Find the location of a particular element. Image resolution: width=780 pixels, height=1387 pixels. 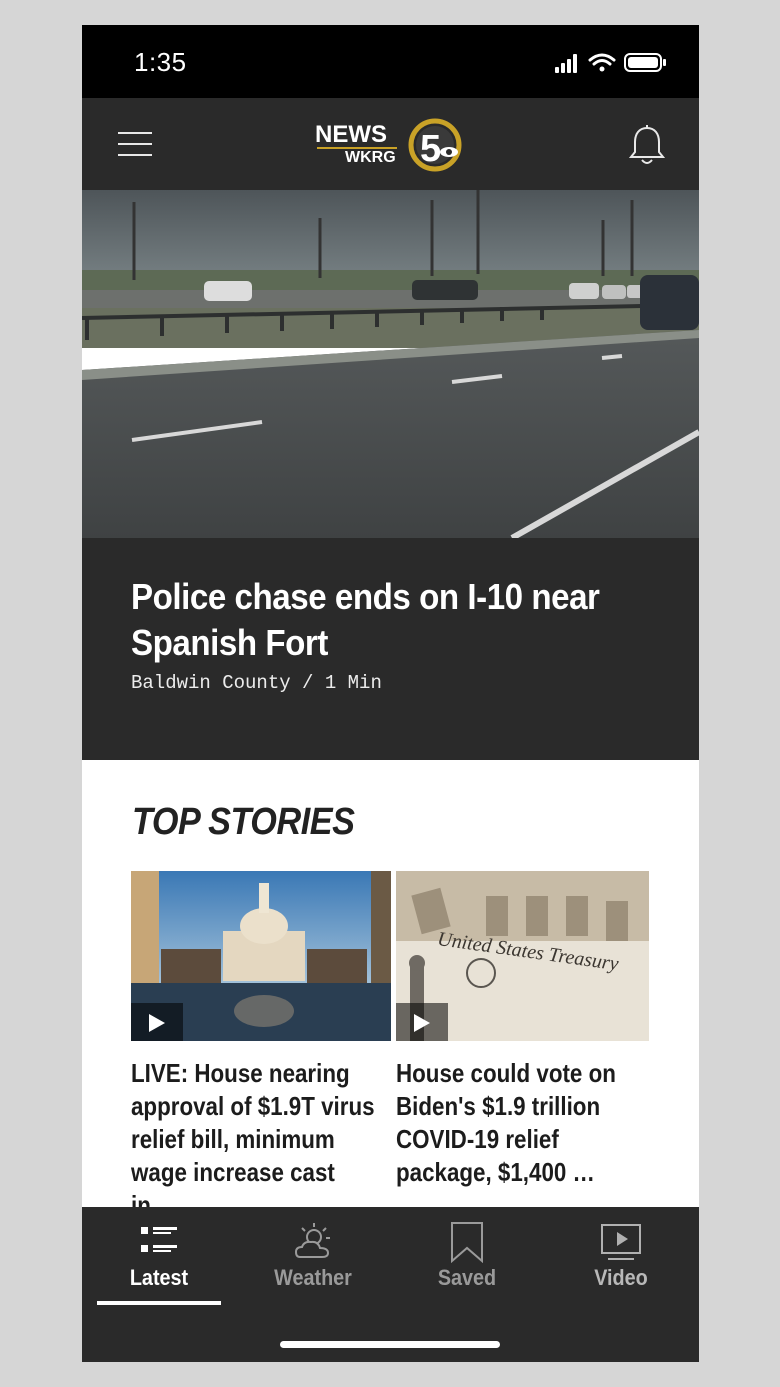

tab-weather: Weather is located at coordinates (313, 1257).